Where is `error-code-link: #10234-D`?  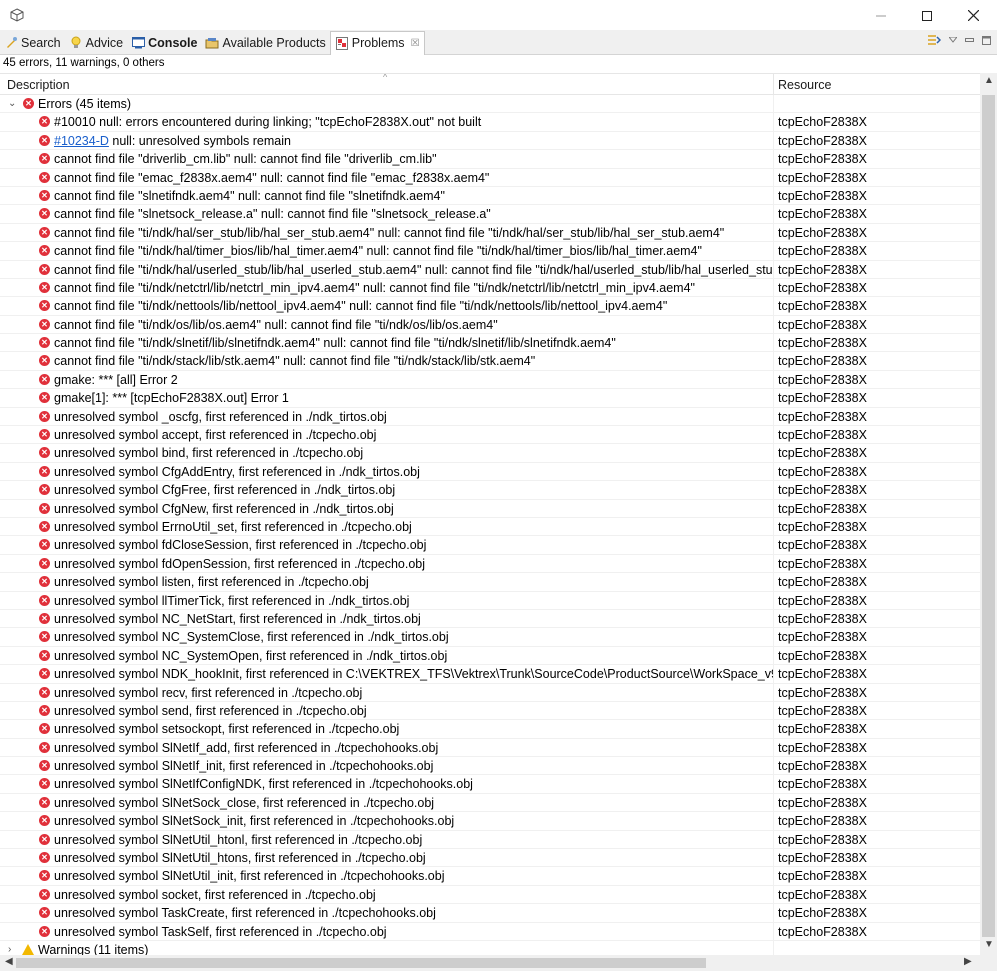
error-code-link: #10234-D is located at coordinates (81, 141).